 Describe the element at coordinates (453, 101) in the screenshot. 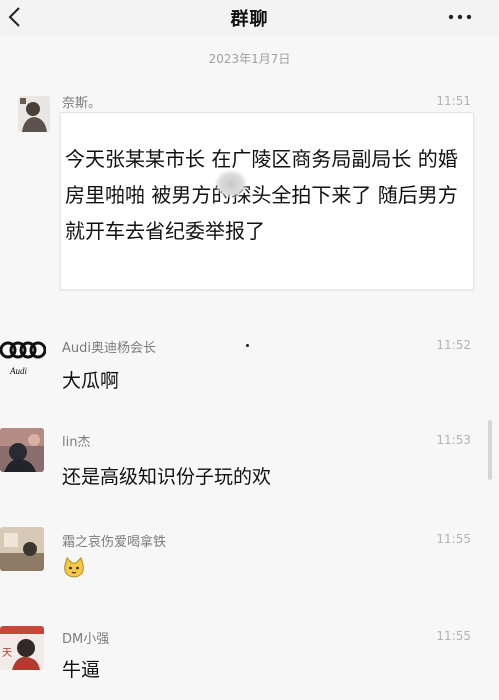

I see `message-time: 11:51` at that location.